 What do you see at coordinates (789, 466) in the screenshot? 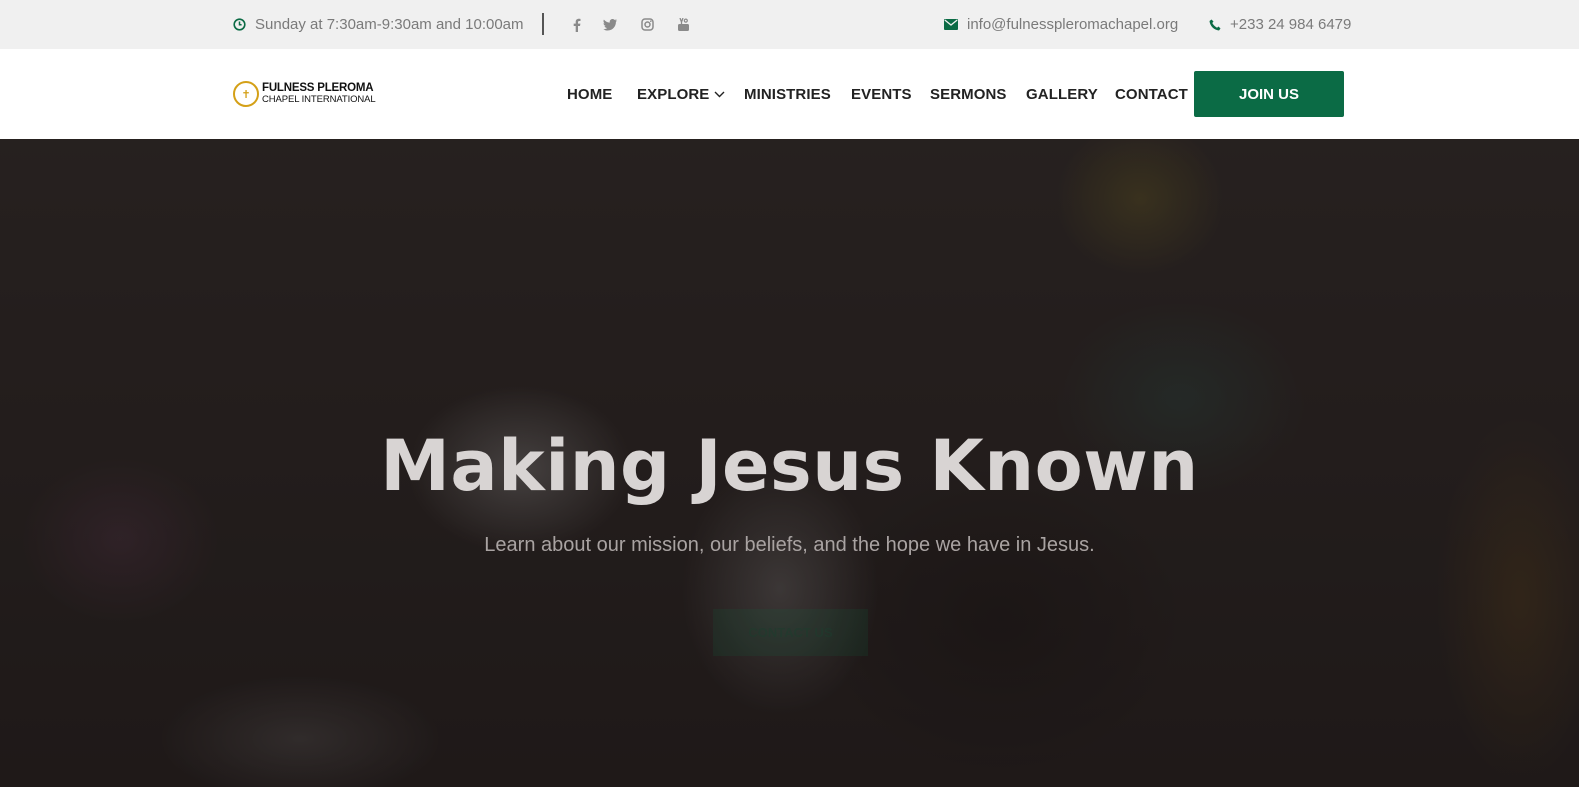
I see `hero-title: Making Jesus Known` at bounding box center [789, 466].